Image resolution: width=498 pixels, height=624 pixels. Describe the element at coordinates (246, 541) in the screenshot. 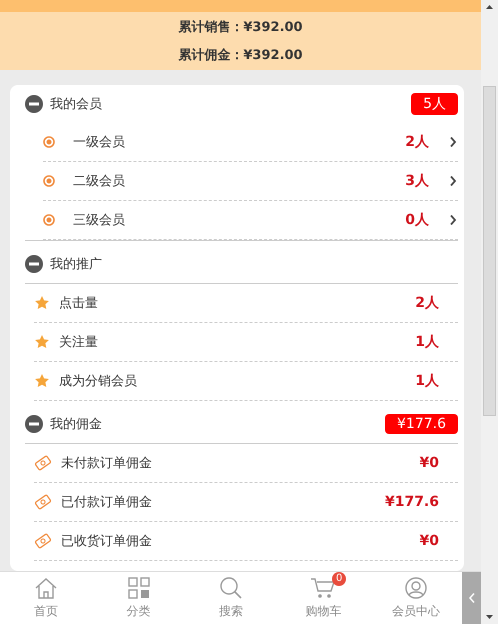

I see `list-item: 已收货订单佣金 ¥0` at that location.